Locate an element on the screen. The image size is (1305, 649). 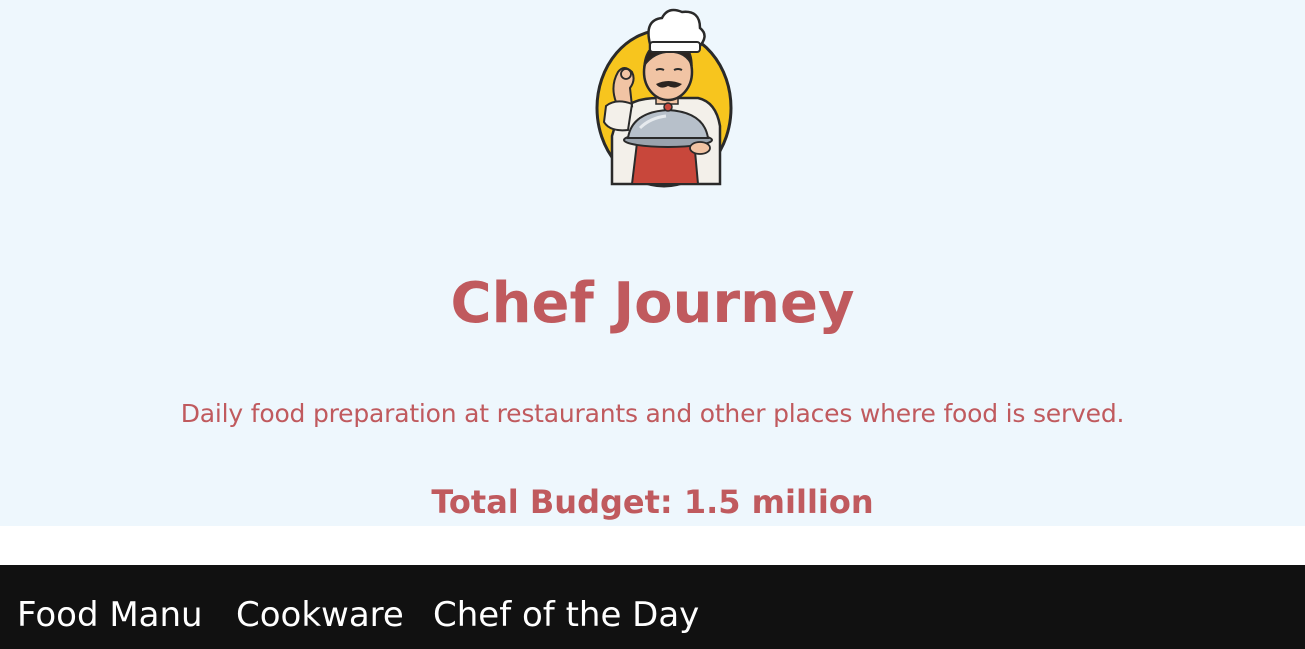
budget-text: Total Budget: 1.5 million is located at coordinates (652, 502).